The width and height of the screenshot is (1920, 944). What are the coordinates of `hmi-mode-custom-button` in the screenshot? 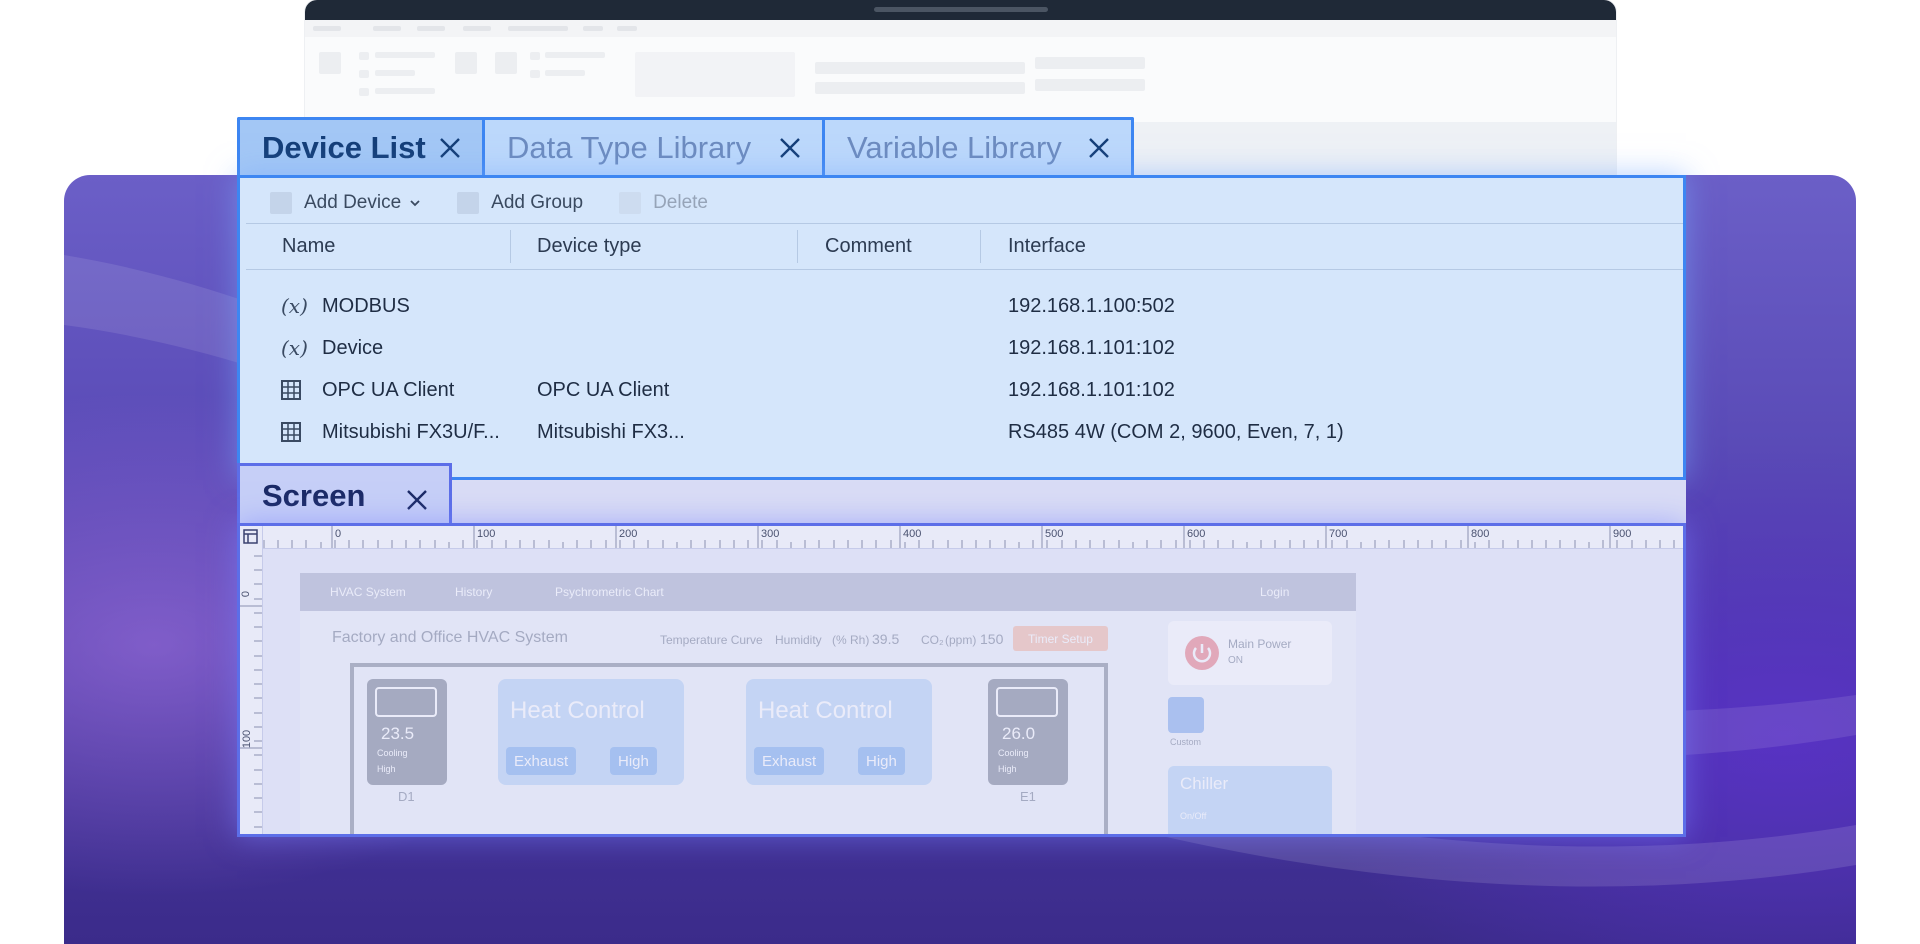 It's located at (1186, 715).